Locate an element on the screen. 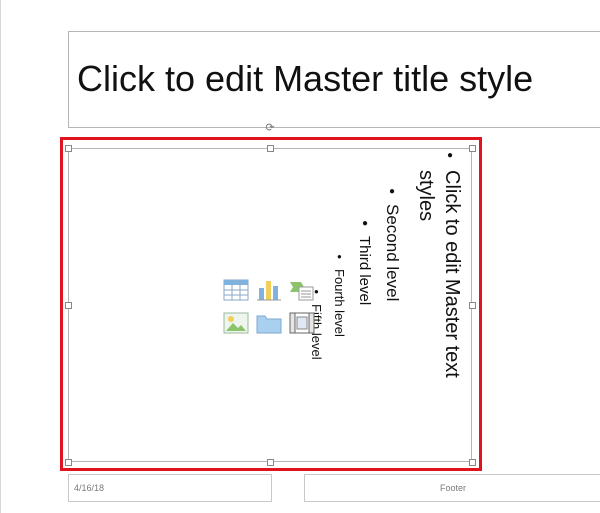 This screenshot has width=600, height=513. level-3-text: Third level is located at coordinates (364, 271).